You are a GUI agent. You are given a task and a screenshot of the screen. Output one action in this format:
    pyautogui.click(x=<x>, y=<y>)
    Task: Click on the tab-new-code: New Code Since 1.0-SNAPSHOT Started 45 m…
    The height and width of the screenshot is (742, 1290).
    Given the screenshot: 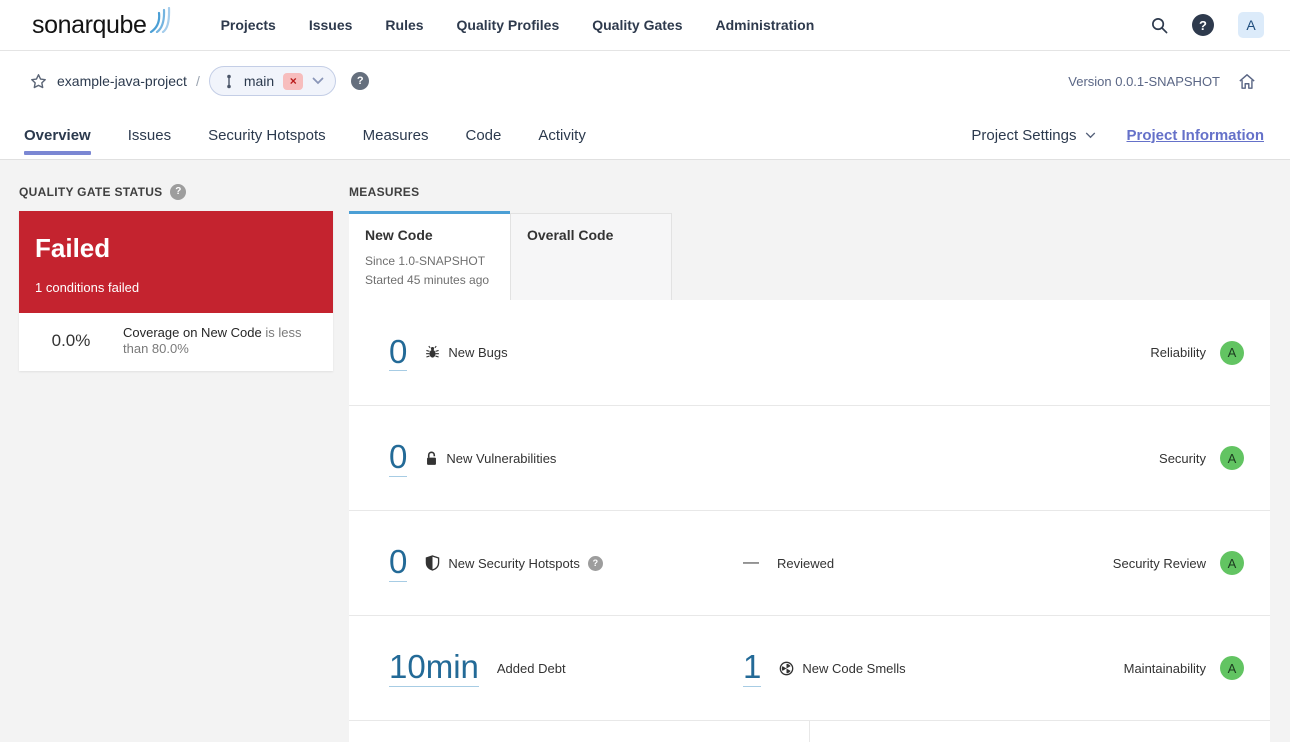 What is the action you would take?
    pyautogui.click(x=429, y=255)
    